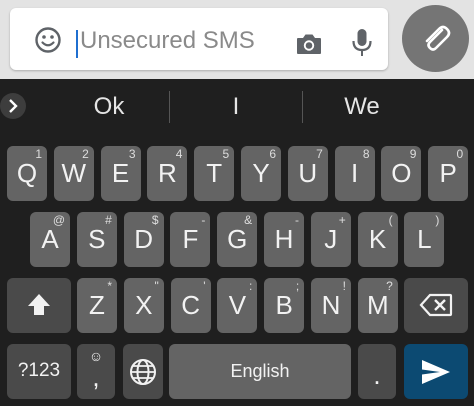 The image size is (474, 406). I want to click on key-label: R, so click(167, 173).